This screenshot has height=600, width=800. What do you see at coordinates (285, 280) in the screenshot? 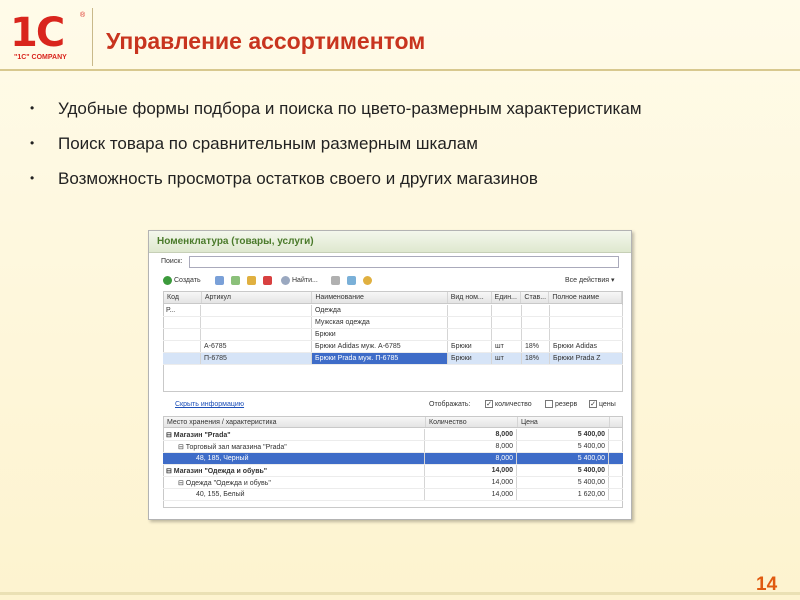
I see `magnifier-icon` at bounding box center [285, 280].